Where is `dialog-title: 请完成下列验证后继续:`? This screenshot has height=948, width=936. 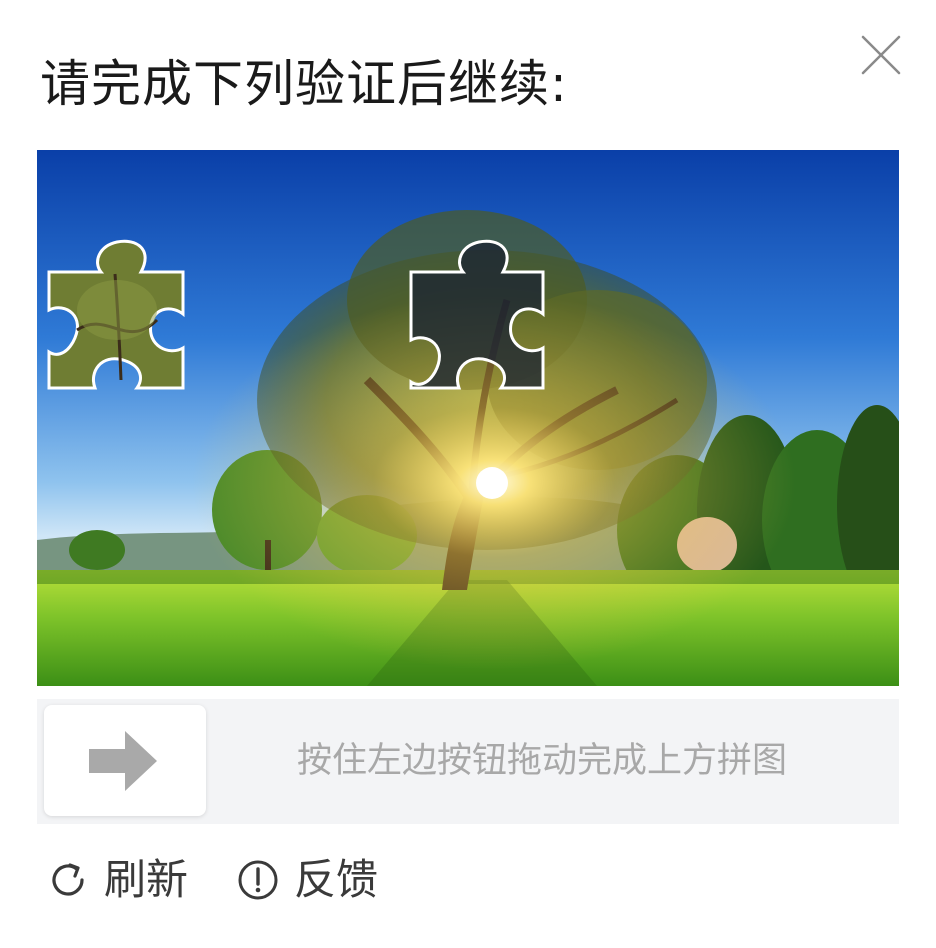 dialog-title: 请完成下列验证后继续: is located at coordinates (304, 84).